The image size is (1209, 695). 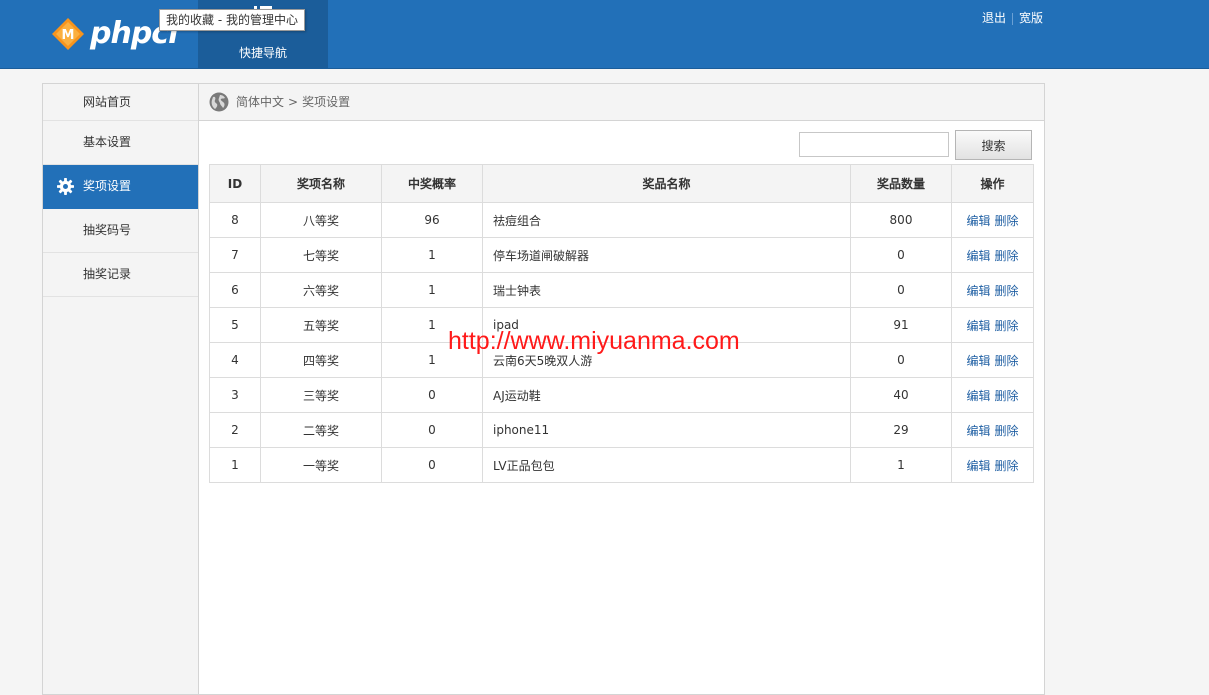 What do you see at coordinates (321, 430) in the screenshot?
I see `cell-award-name: 二等奖` at bounding box center [321, 430].